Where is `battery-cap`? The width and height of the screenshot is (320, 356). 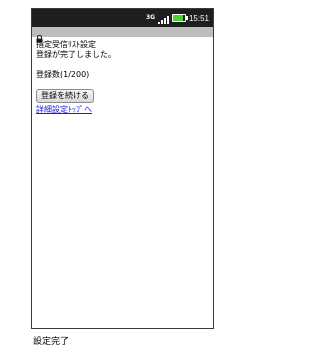
battery-cap is located at coordinates (186, 18).